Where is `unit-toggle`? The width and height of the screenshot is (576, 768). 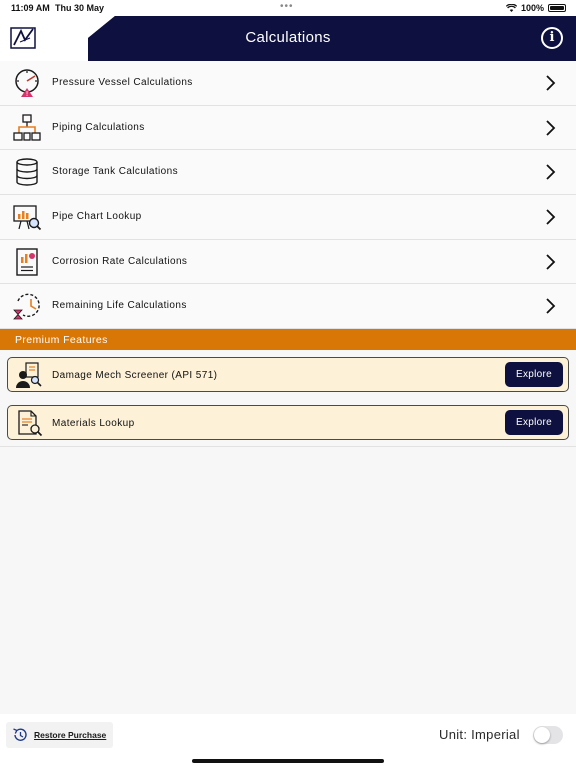 unit-toggle is located at coordinates (548, 735).